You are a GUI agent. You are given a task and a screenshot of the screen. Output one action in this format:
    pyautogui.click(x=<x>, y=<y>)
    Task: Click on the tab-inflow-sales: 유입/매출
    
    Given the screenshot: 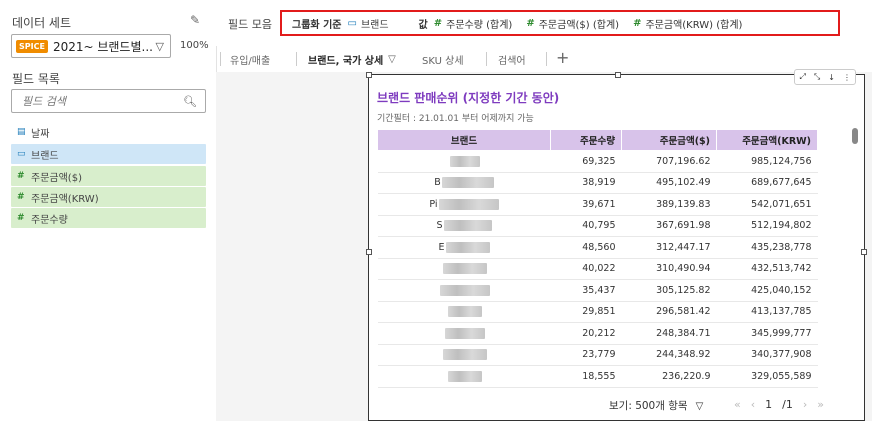 What is the action you would take?
    pyautogui.click(x=250, y=59)
    